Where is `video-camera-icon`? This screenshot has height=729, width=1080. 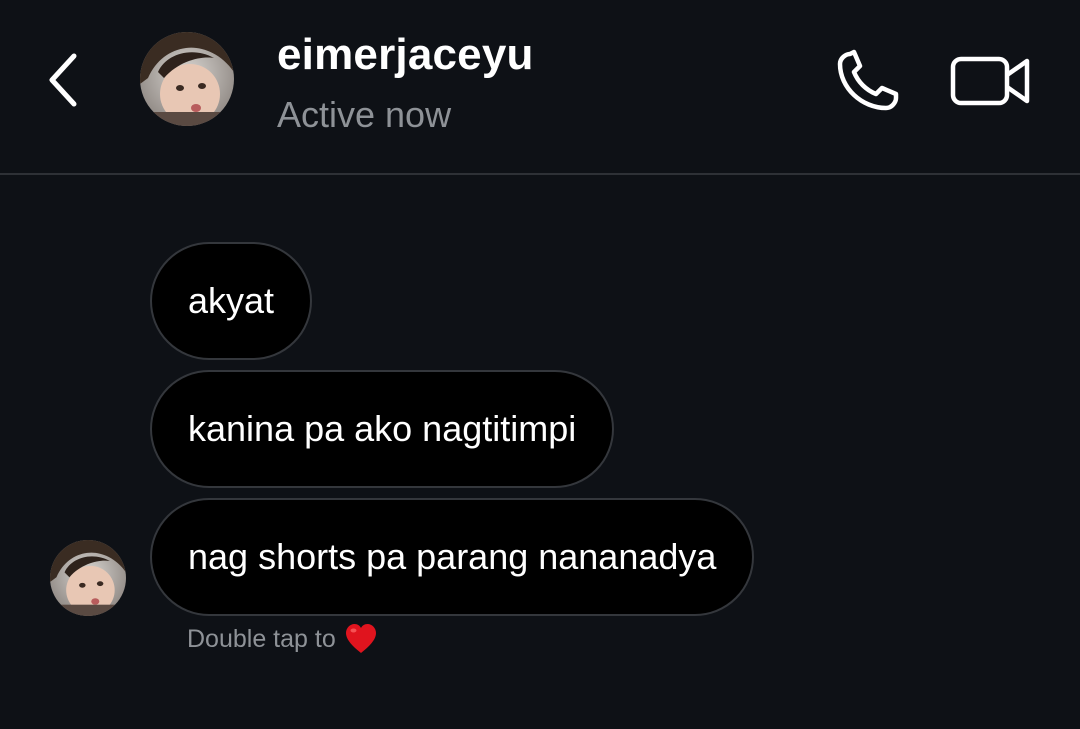
video-camera-icon is located at coordinates (990, 81).